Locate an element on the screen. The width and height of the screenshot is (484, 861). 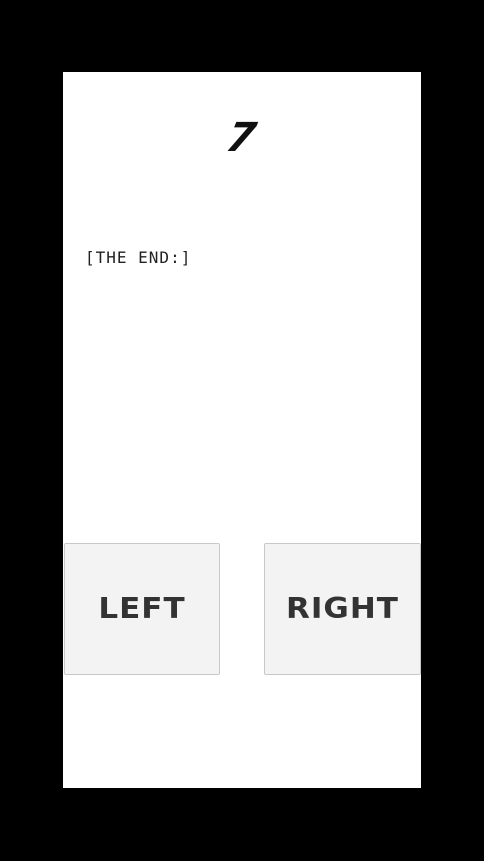
right-button-label: RIGHT is located at coordinates (342, 609).